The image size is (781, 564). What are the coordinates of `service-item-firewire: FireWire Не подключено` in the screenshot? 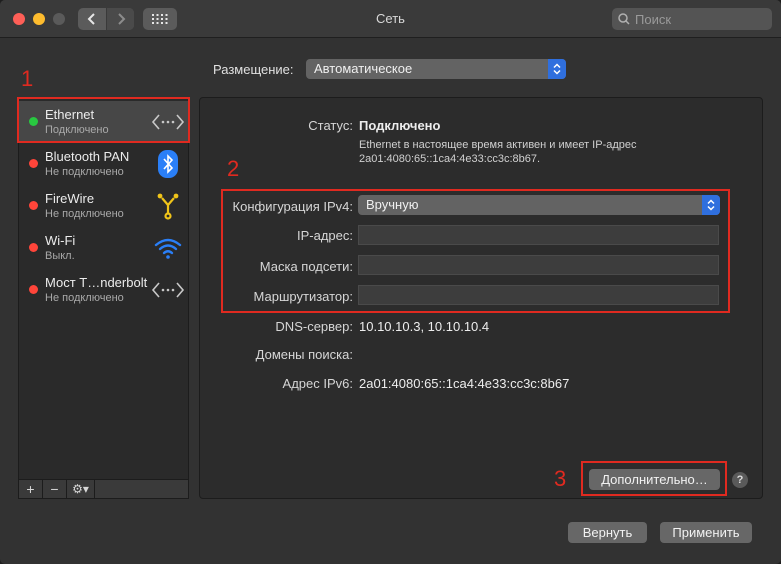 It's located at (103, 206).